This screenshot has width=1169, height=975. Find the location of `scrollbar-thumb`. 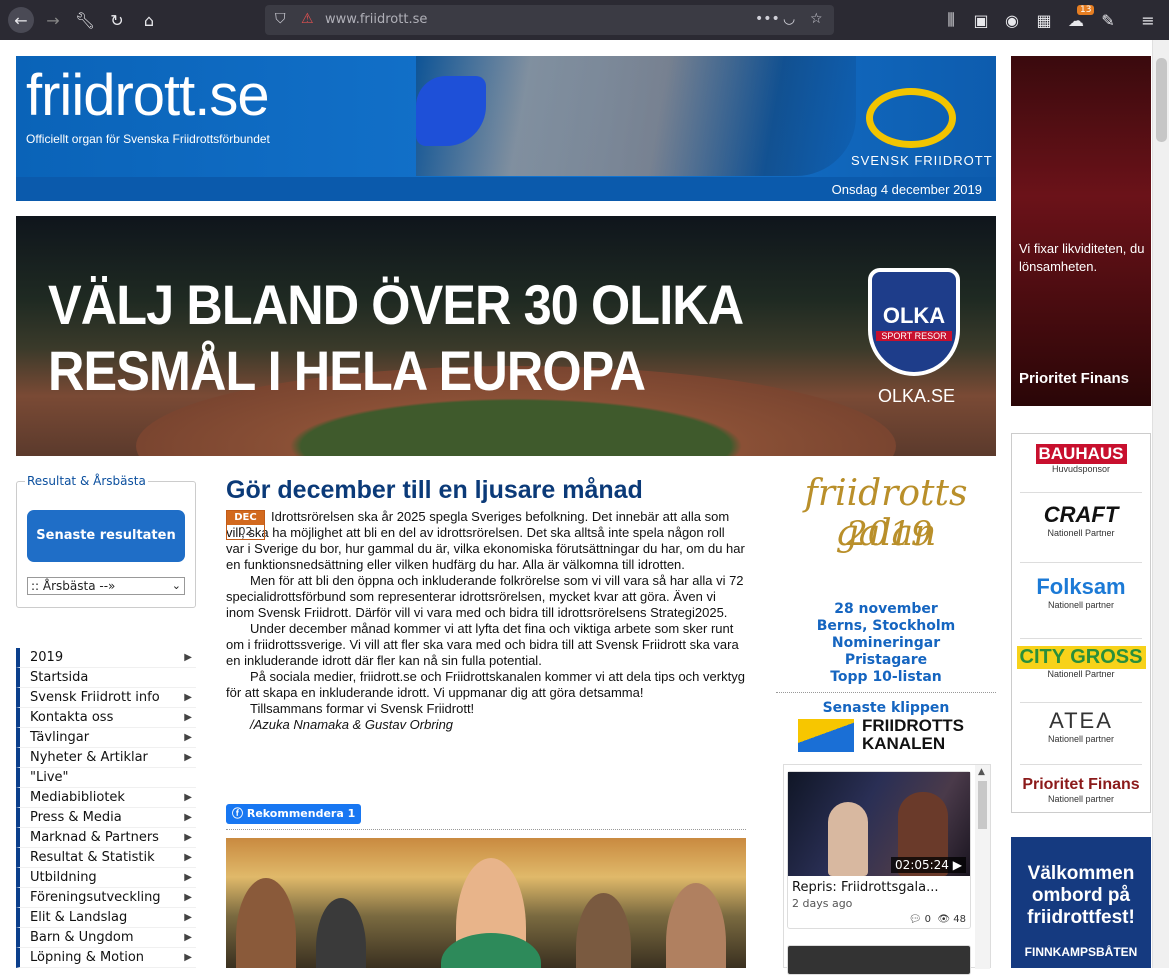

scrollbar-thumb is located at coordinates (1161, 100).